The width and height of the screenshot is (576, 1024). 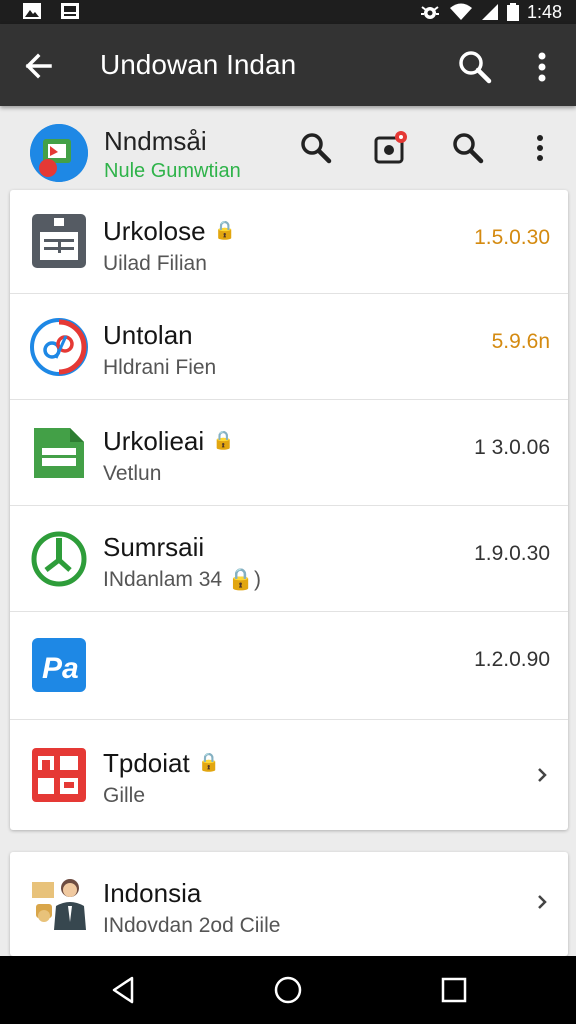 I want to click on status-bar: 1:48, so click(x=288, y=12).